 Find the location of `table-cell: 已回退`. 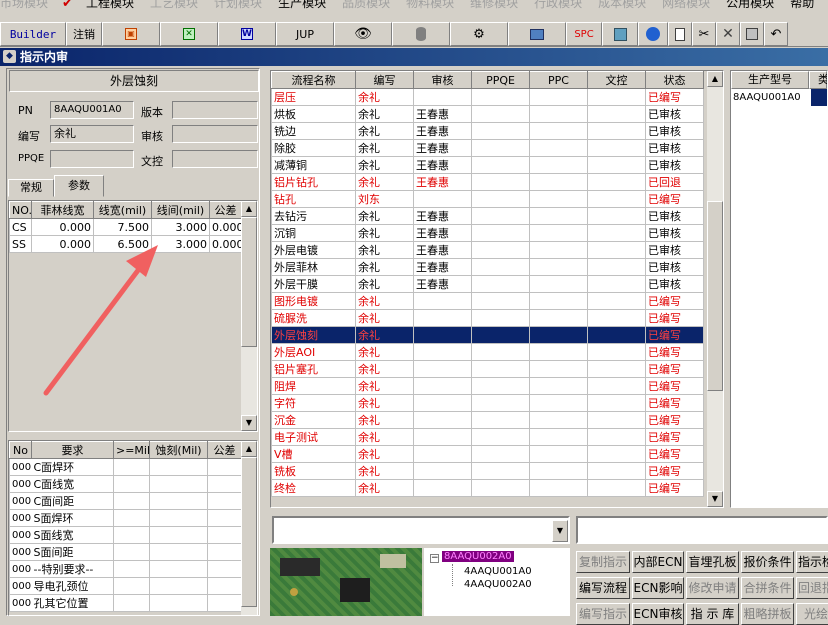

table-cell: 已回退 is located at coordinates (674, 182).